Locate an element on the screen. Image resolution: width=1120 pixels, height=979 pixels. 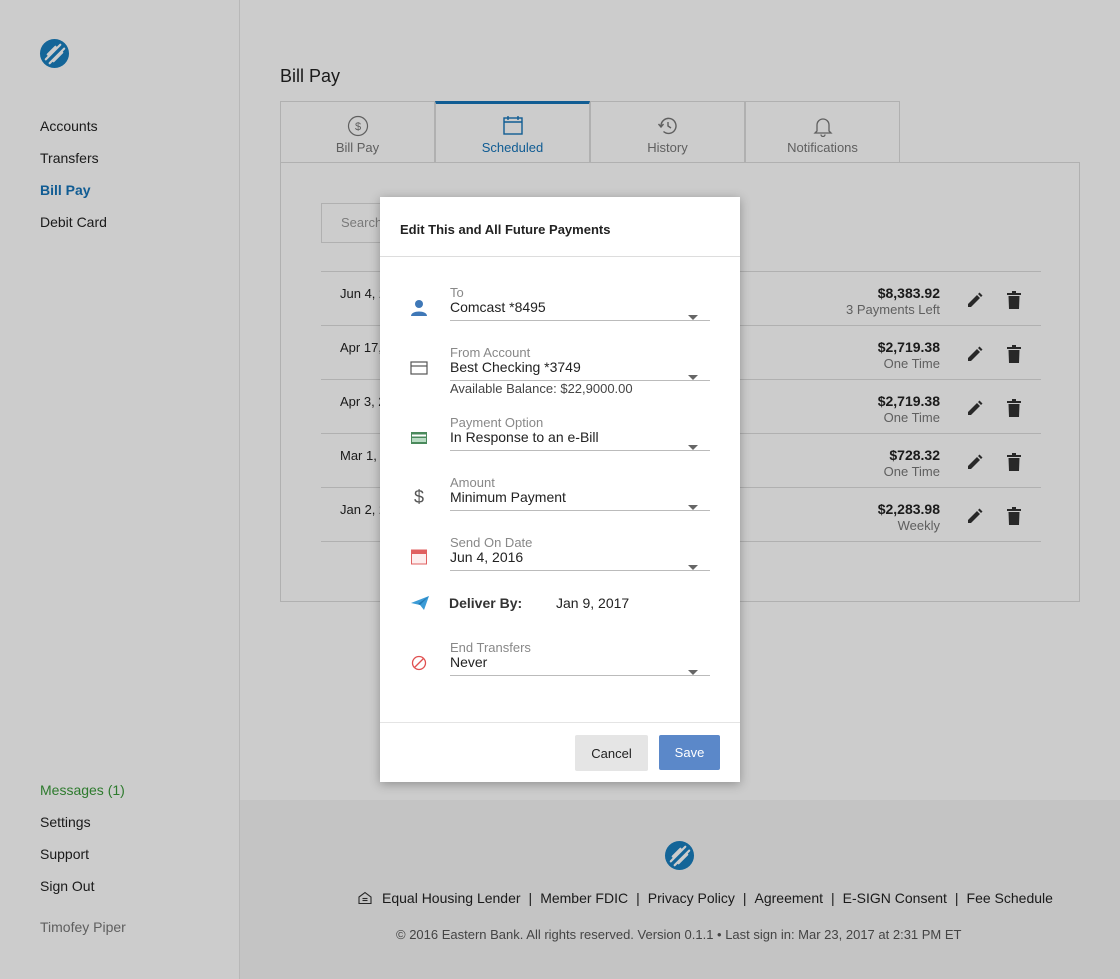
field-value: Comcast *8495 is located at coordinates (498, 307).